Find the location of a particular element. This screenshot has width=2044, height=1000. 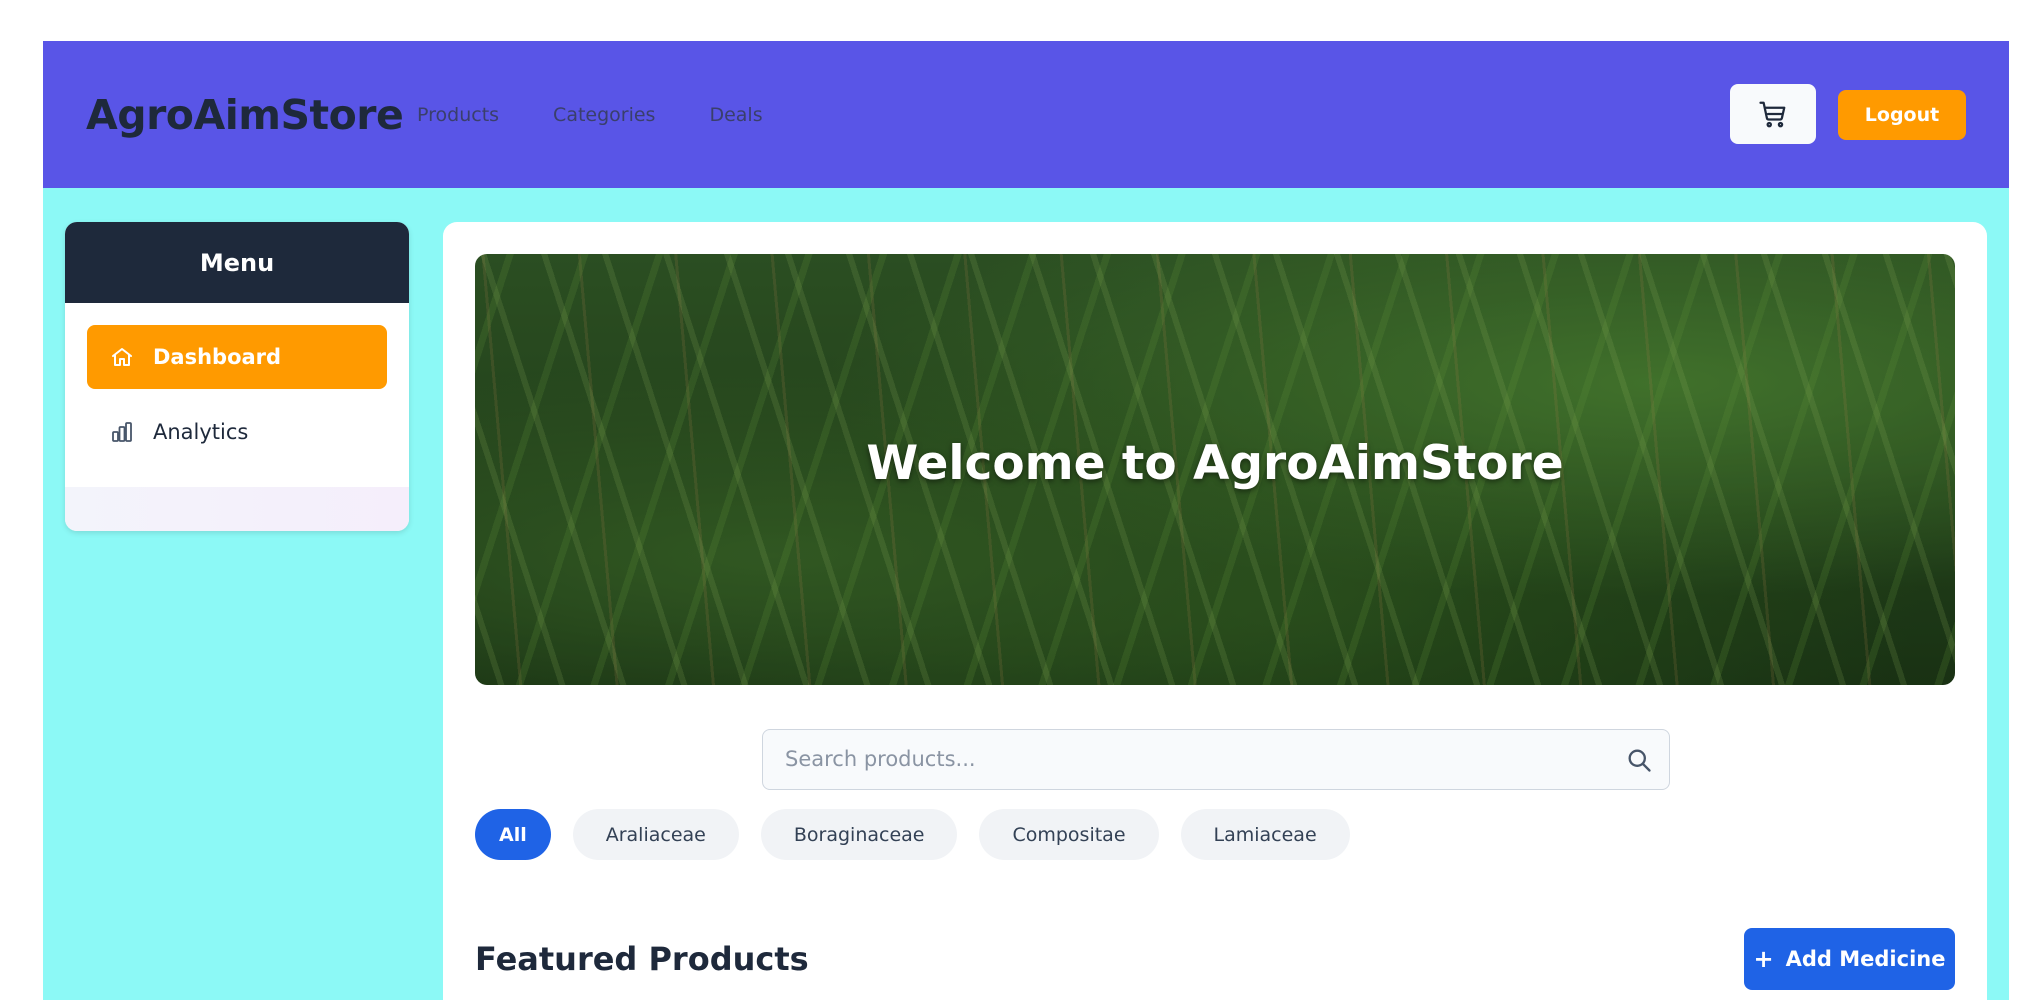

sidebar-title: Menu is located at coordinates (237, 262).